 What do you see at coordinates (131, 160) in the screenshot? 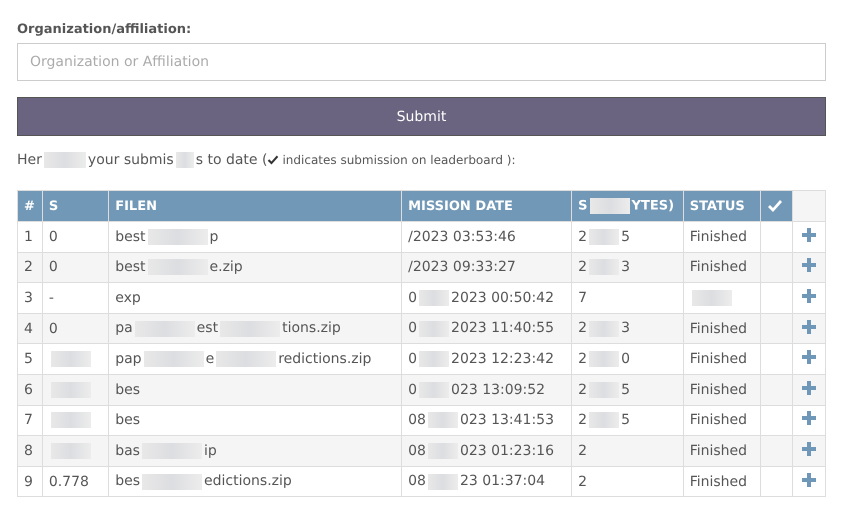
I see `intro-text: your submis` at bounding box center [131, 160].